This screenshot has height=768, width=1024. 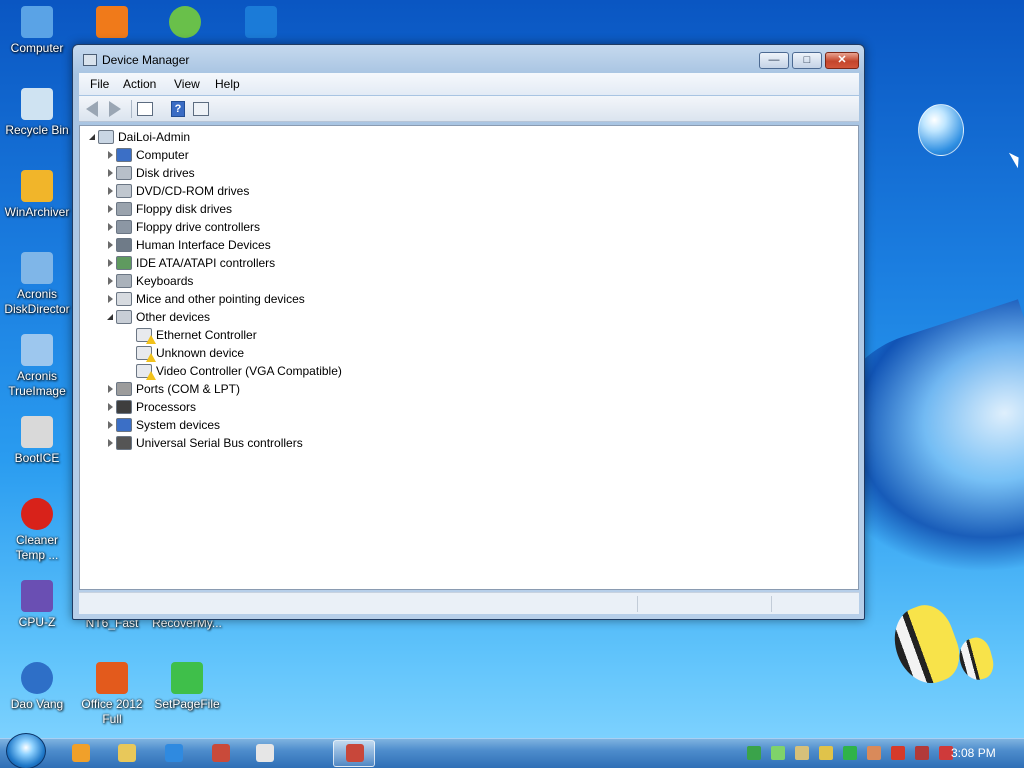 What do you see at coordinates (99, 84) in the screenshot?
I see `menu-file: File` at bounding box center [99, 84].